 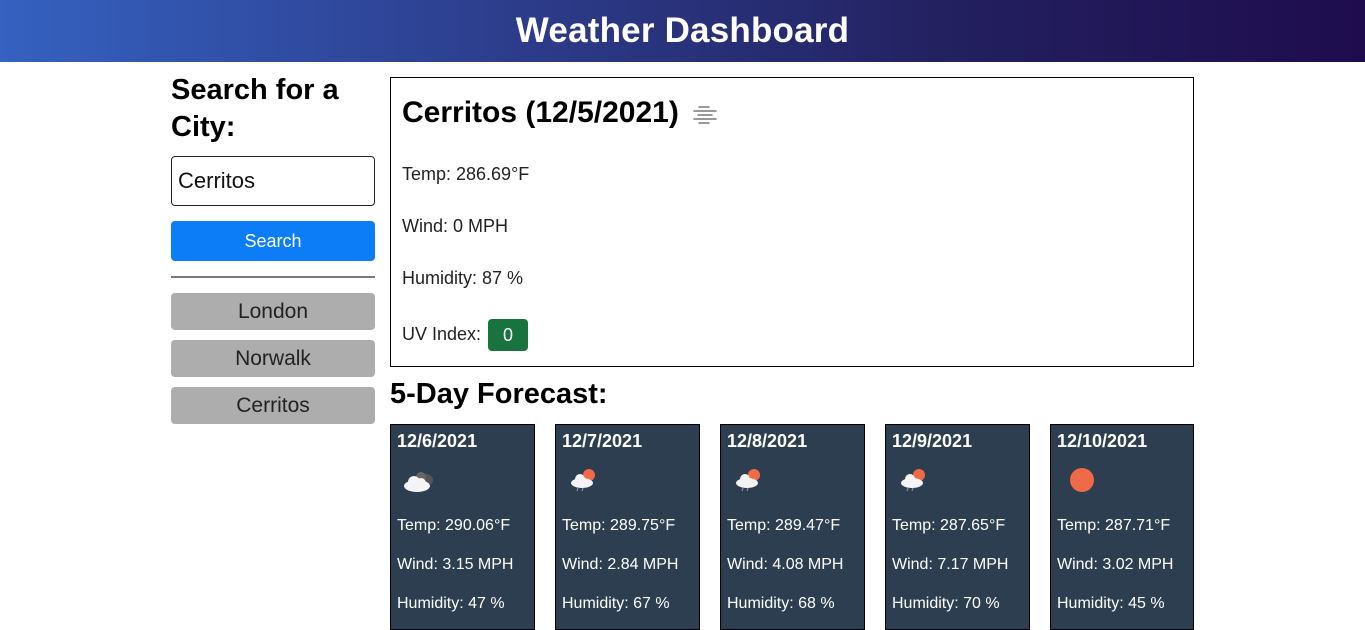 I want to click on forecast-wind: Wind: 7.17 MPH, so click(x=950, y=564).